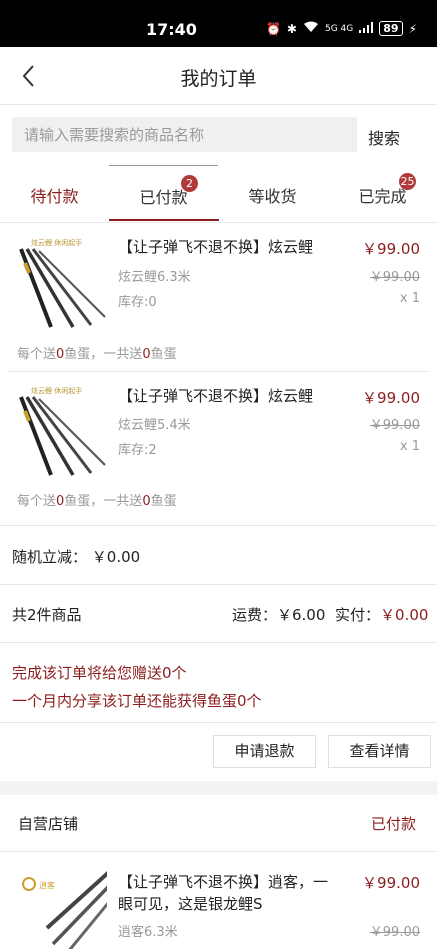 The image size is (437, 949). What do you see at coordinates (291, 28) in the screenshot?
I see `bluetooth-icon: ✱` at bounding box center [291, 28].